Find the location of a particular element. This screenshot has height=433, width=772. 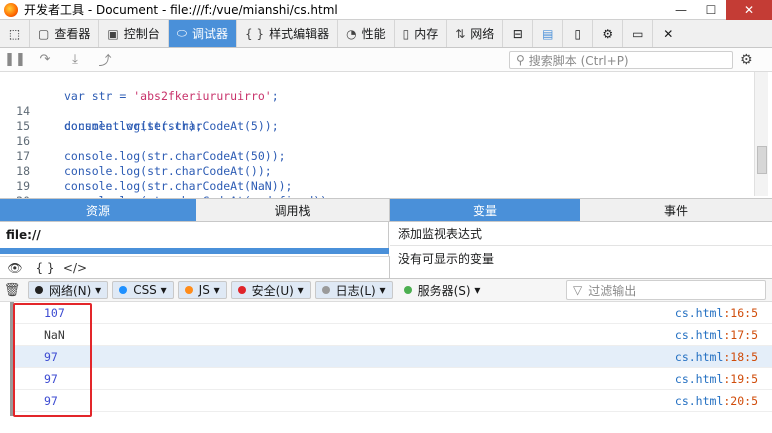

settings-button: ⚙ is located at coordinates (608, 33).